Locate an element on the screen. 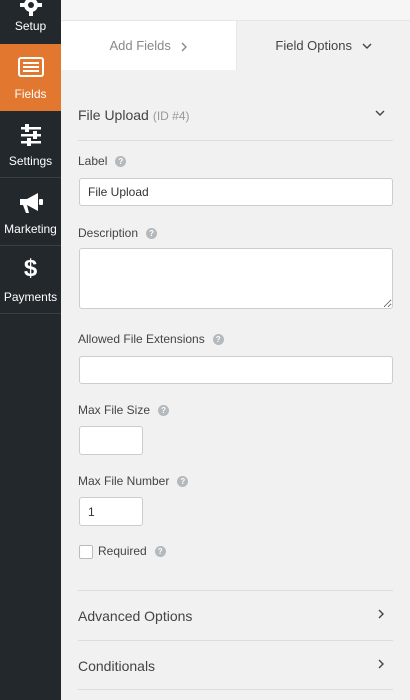  field-id-tag: (ID #4) is located at coordinates (171, 116).